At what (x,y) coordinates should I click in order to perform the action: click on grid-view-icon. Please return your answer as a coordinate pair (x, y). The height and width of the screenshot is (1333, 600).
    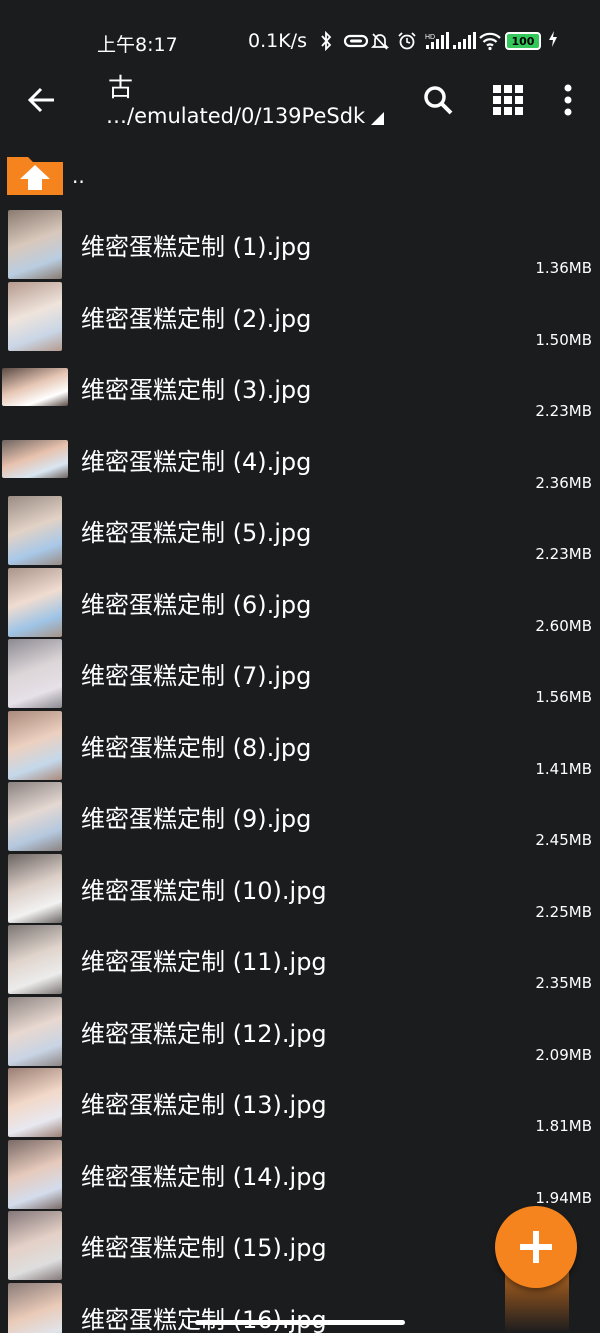
    Looking at the image, I should click on (508, 100).